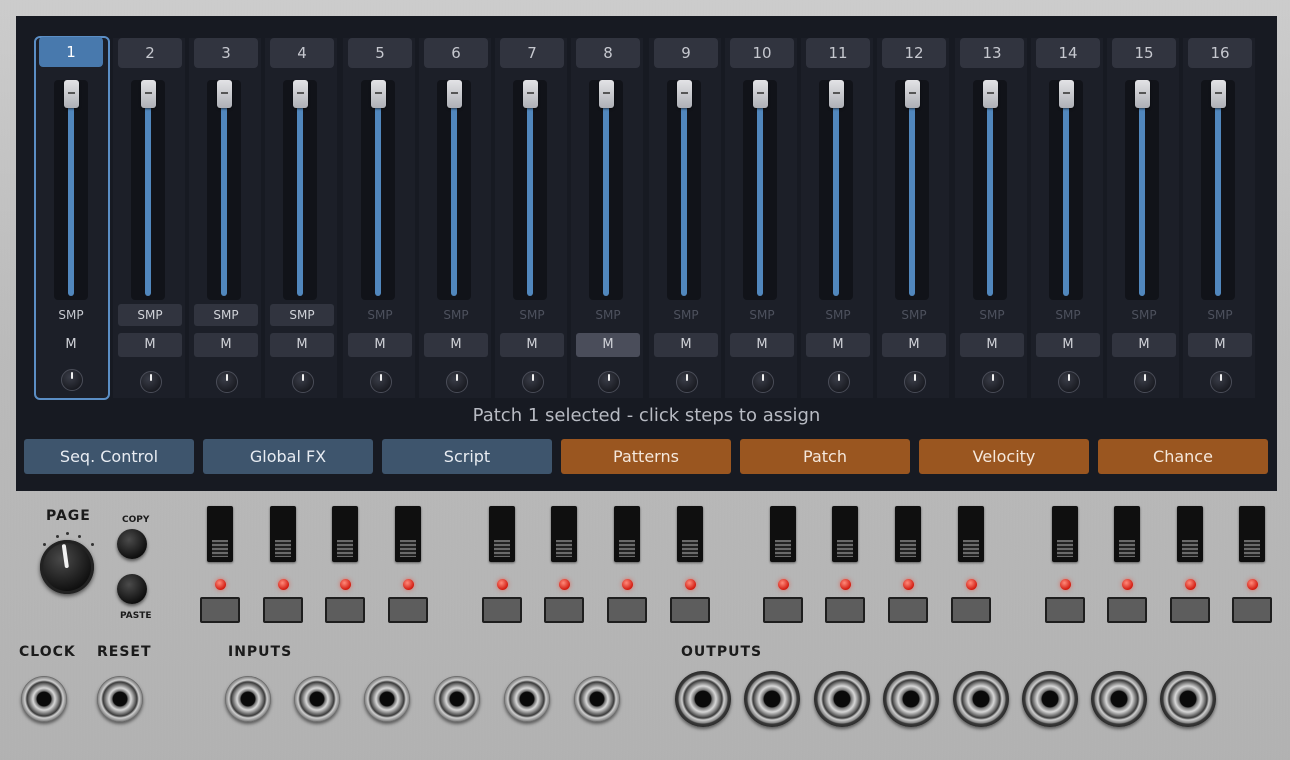  What do you see at coordinates (531, 218) in the screenshot?
I see `channel-strip: 7 SMP M` at bounding box center [531, 218].